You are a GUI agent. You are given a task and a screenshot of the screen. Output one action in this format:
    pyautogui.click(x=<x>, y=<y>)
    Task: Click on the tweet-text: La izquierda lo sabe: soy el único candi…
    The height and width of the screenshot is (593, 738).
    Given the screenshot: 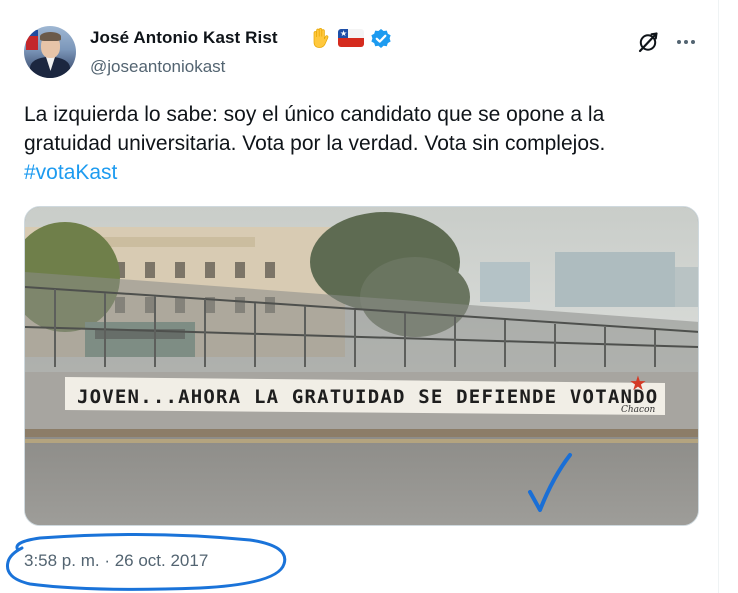 What is the action you would take?
    pyautogui.click(x=364, y=143)
    